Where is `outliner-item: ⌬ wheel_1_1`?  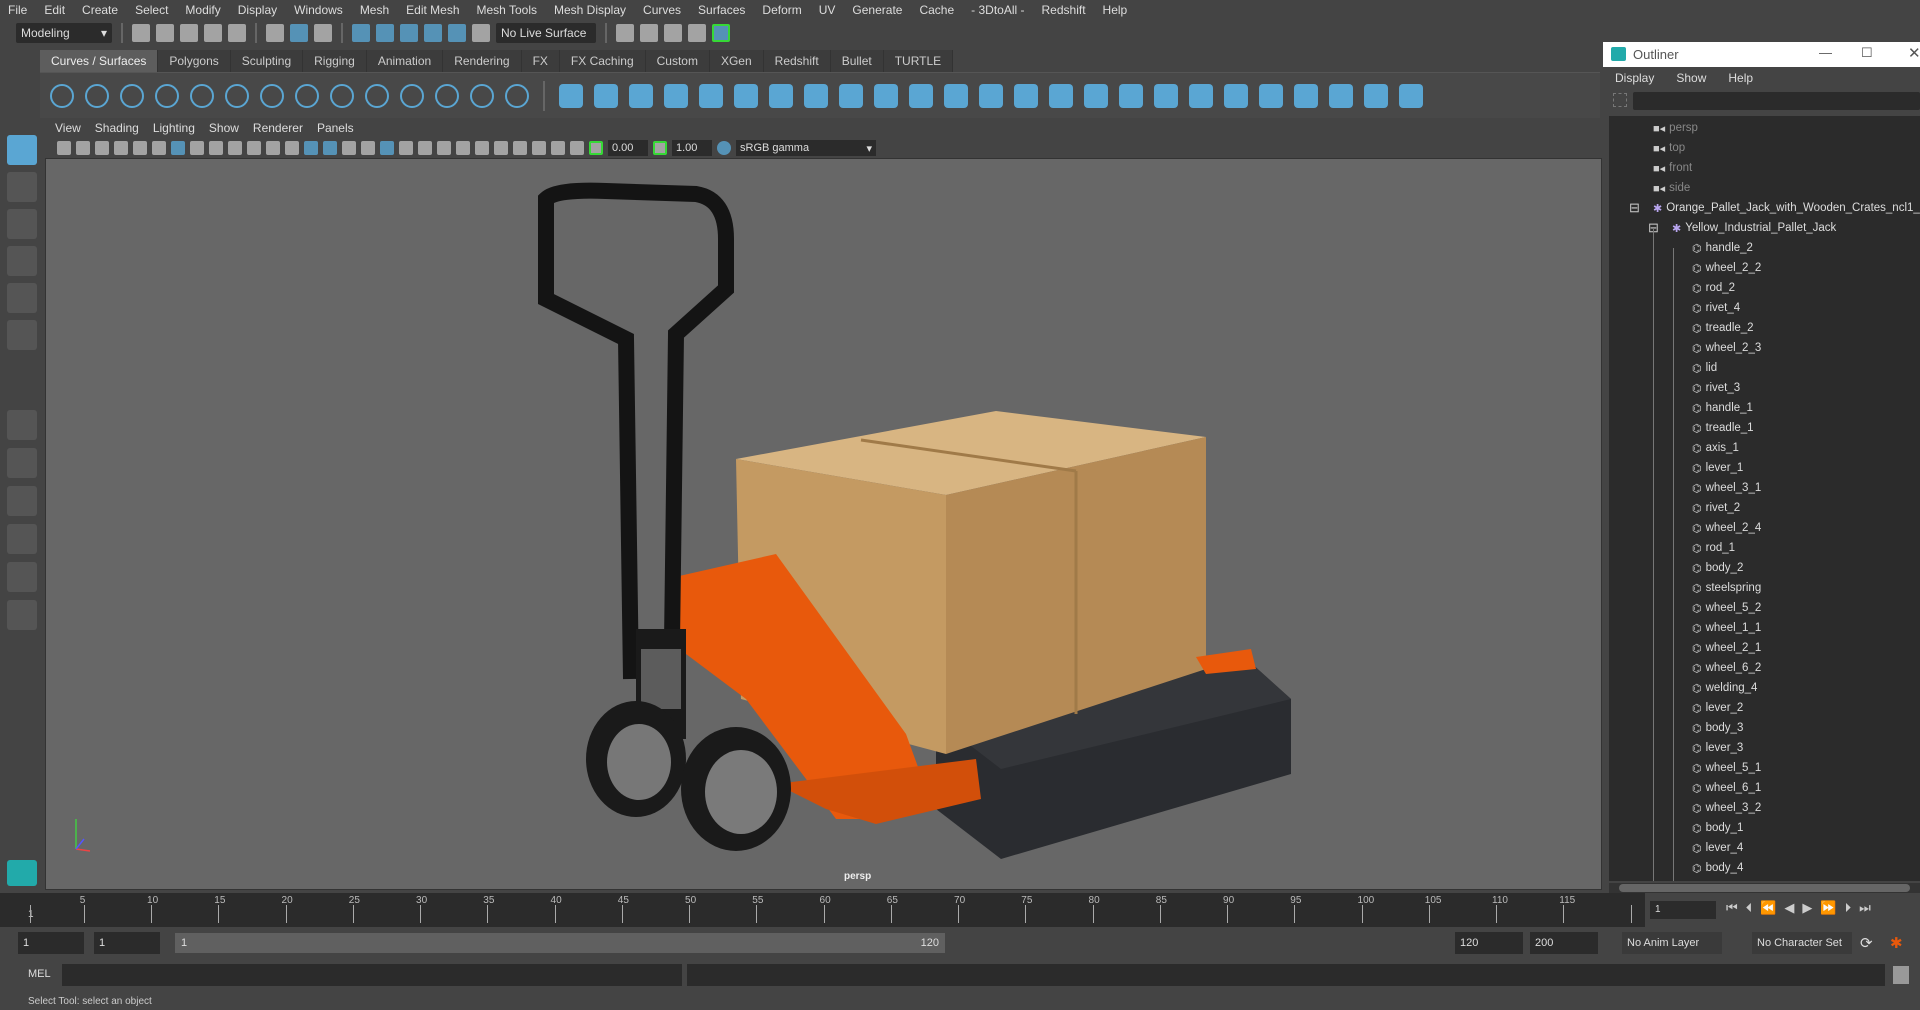
outliner-item: ⌬ wheel_1_1 is located at coordinates (1726, 628).